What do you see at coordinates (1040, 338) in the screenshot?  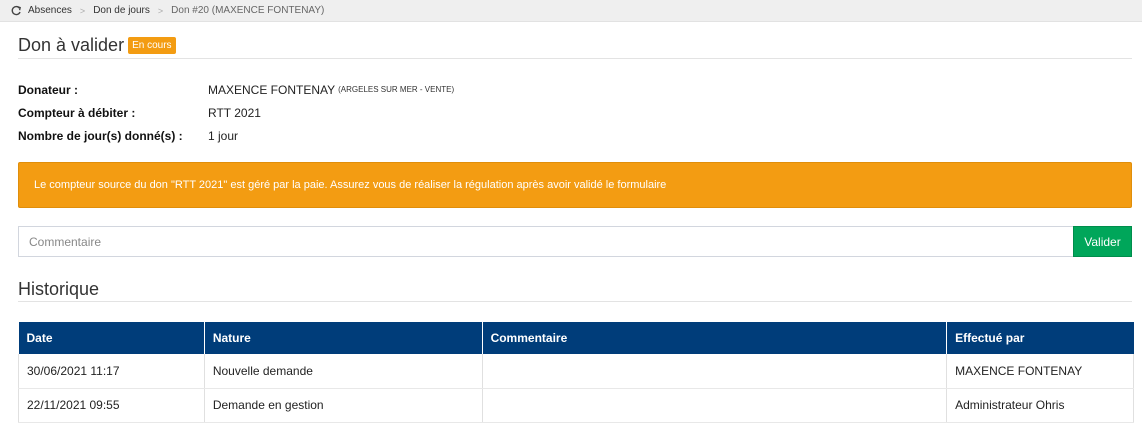 I see `column-header-done-by: Effectué par` at bounding box center [1040, 338].